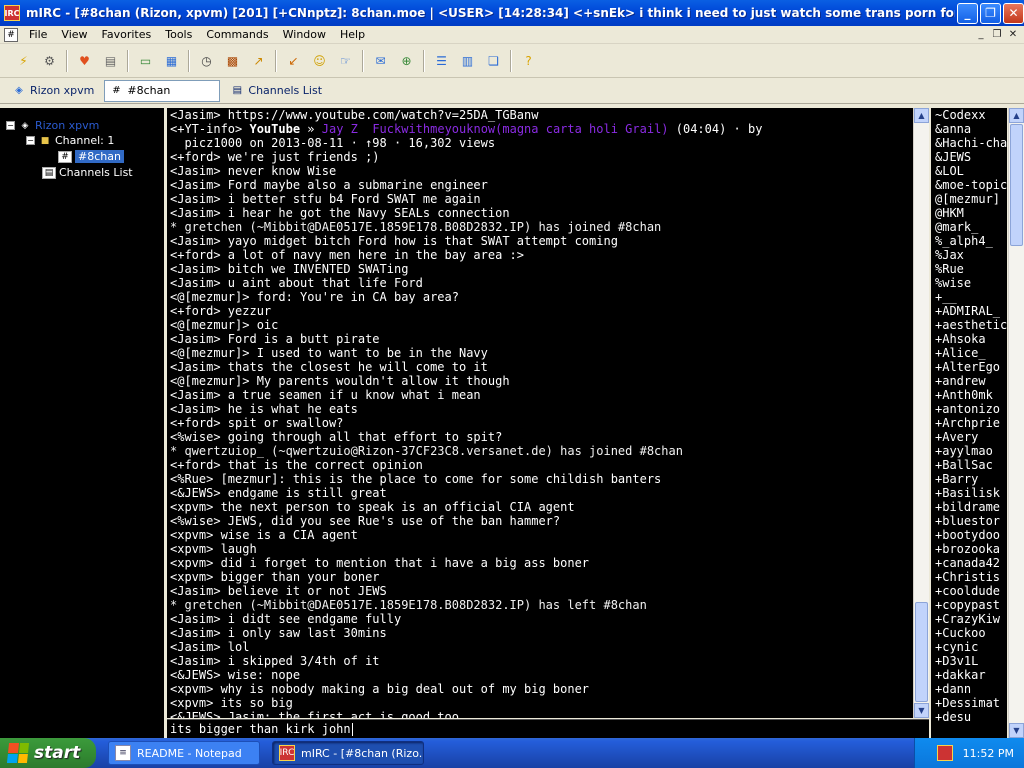  Describe the element at coordinates (990, 13) in the screenshot. I see `maximize-button: ❐` at that location.